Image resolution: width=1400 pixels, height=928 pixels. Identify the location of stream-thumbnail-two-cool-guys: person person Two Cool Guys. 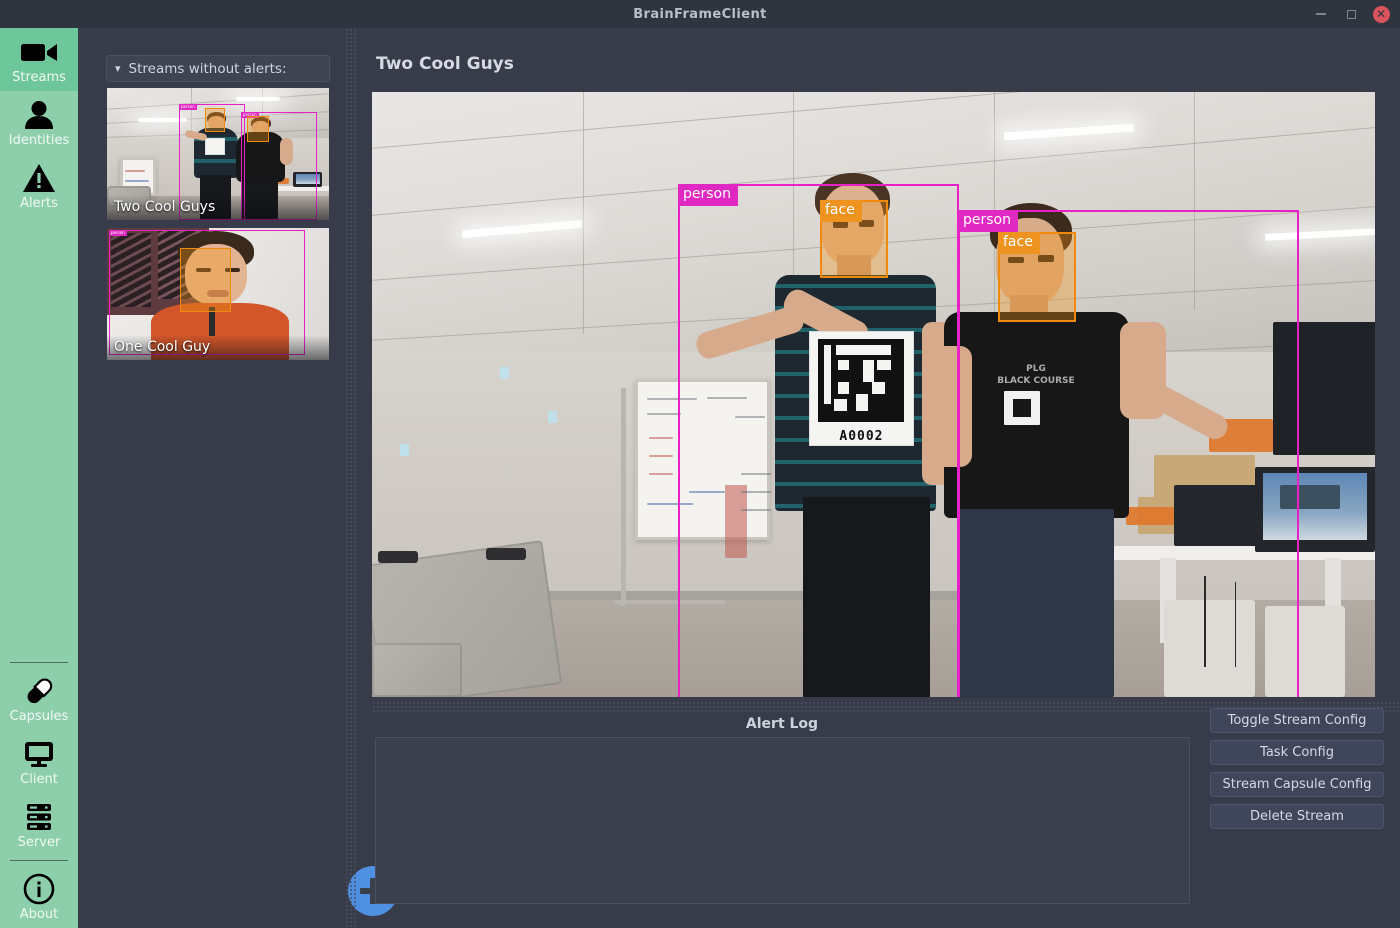
(218, 154).